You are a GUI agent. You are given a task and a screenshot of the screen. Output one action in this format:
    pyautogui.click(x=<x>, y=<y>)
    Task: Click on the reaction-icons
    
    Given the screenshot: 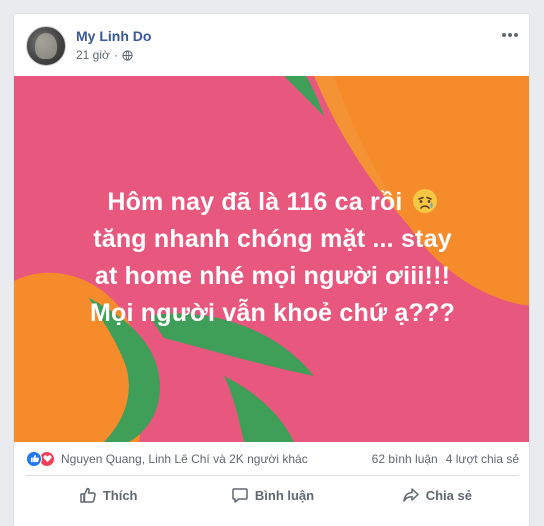 What is the action you would take?
    pyautogui.click(x=40, y=458)
    